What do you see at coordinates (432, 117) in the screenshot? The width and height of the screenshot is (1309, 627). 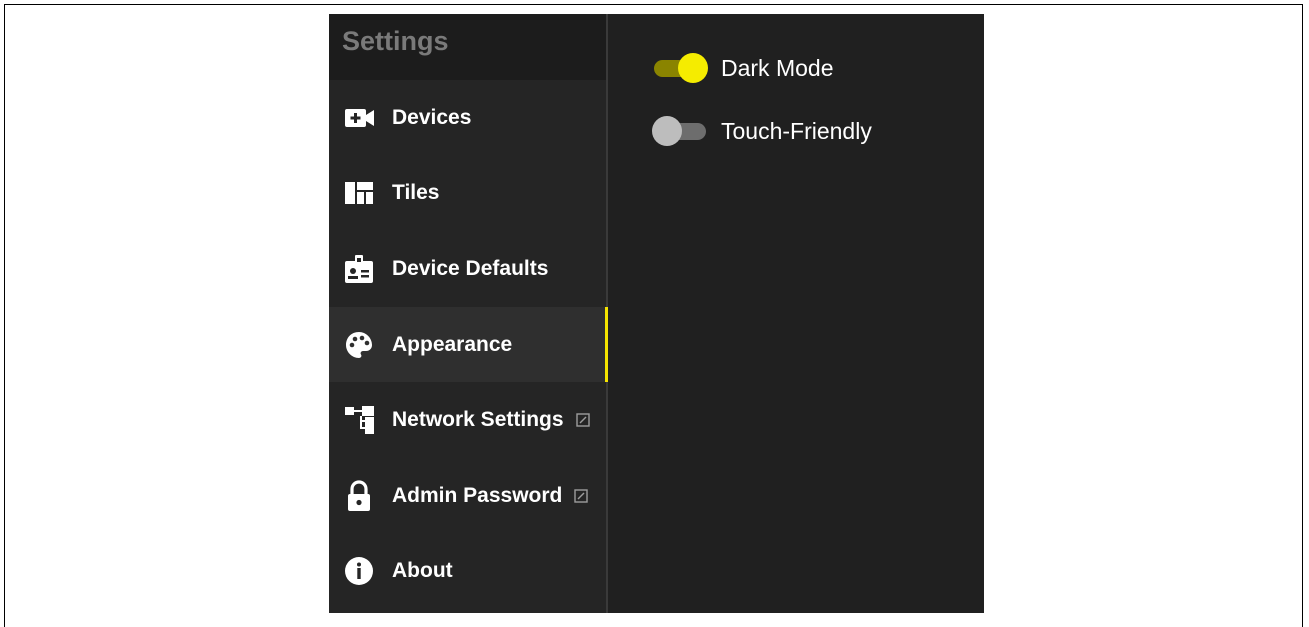 I see `sidebar-item-label: Devices` at bounding box center [432, 117].